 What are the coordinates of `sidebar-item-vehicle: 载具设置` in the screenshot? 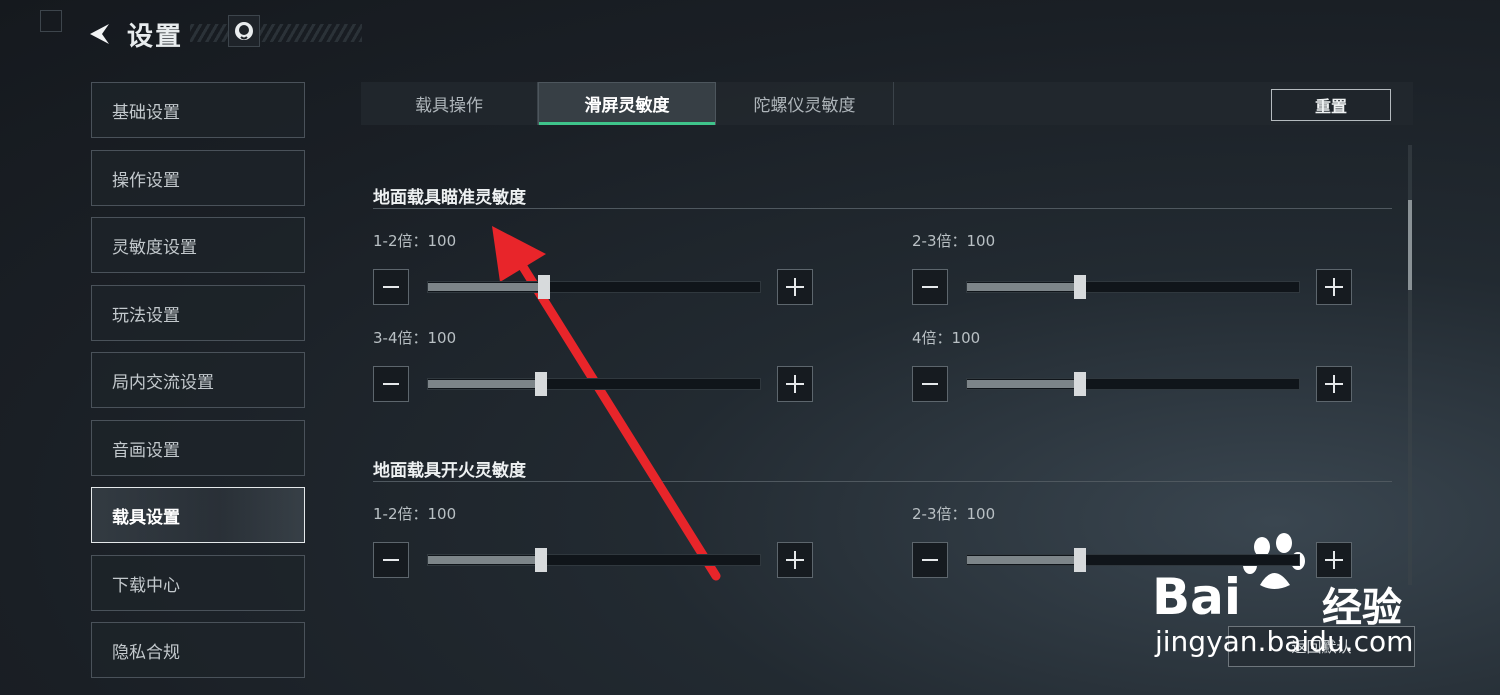 It's located at (198, 515).